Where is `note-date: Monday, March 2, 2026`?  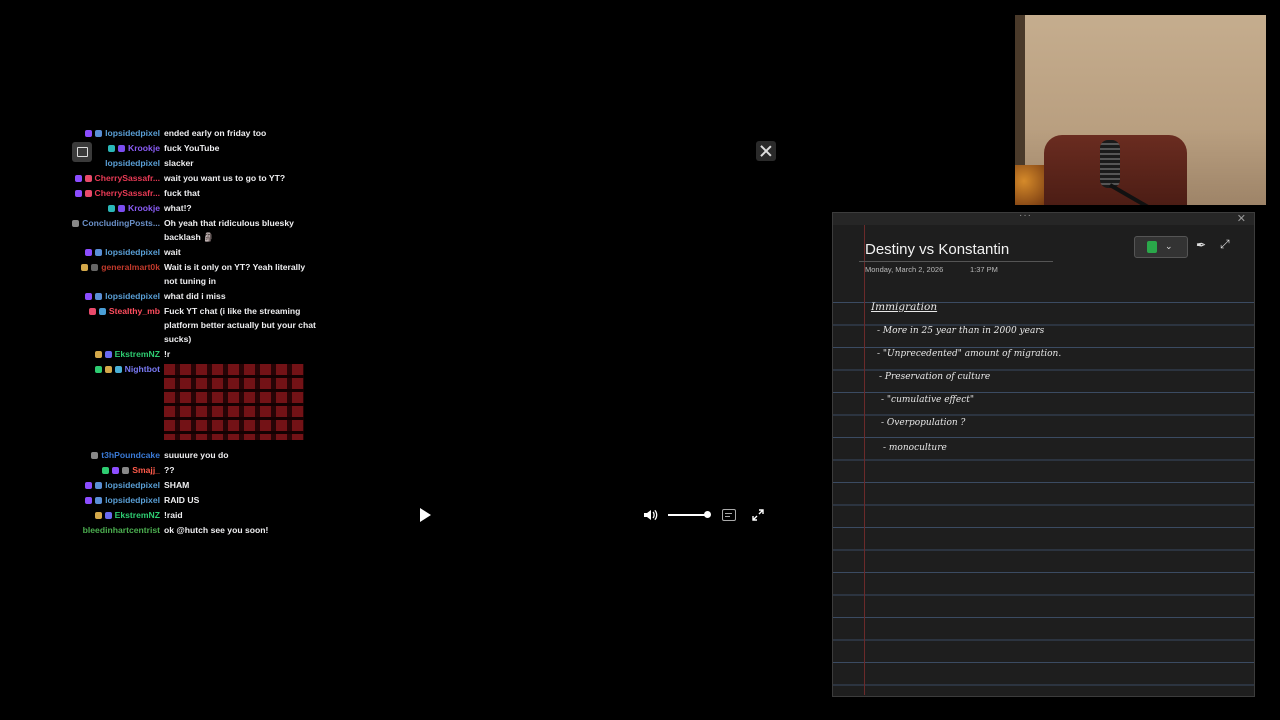
note-date: Monday, March 2, 2026 is located at coordinates (904, 269).